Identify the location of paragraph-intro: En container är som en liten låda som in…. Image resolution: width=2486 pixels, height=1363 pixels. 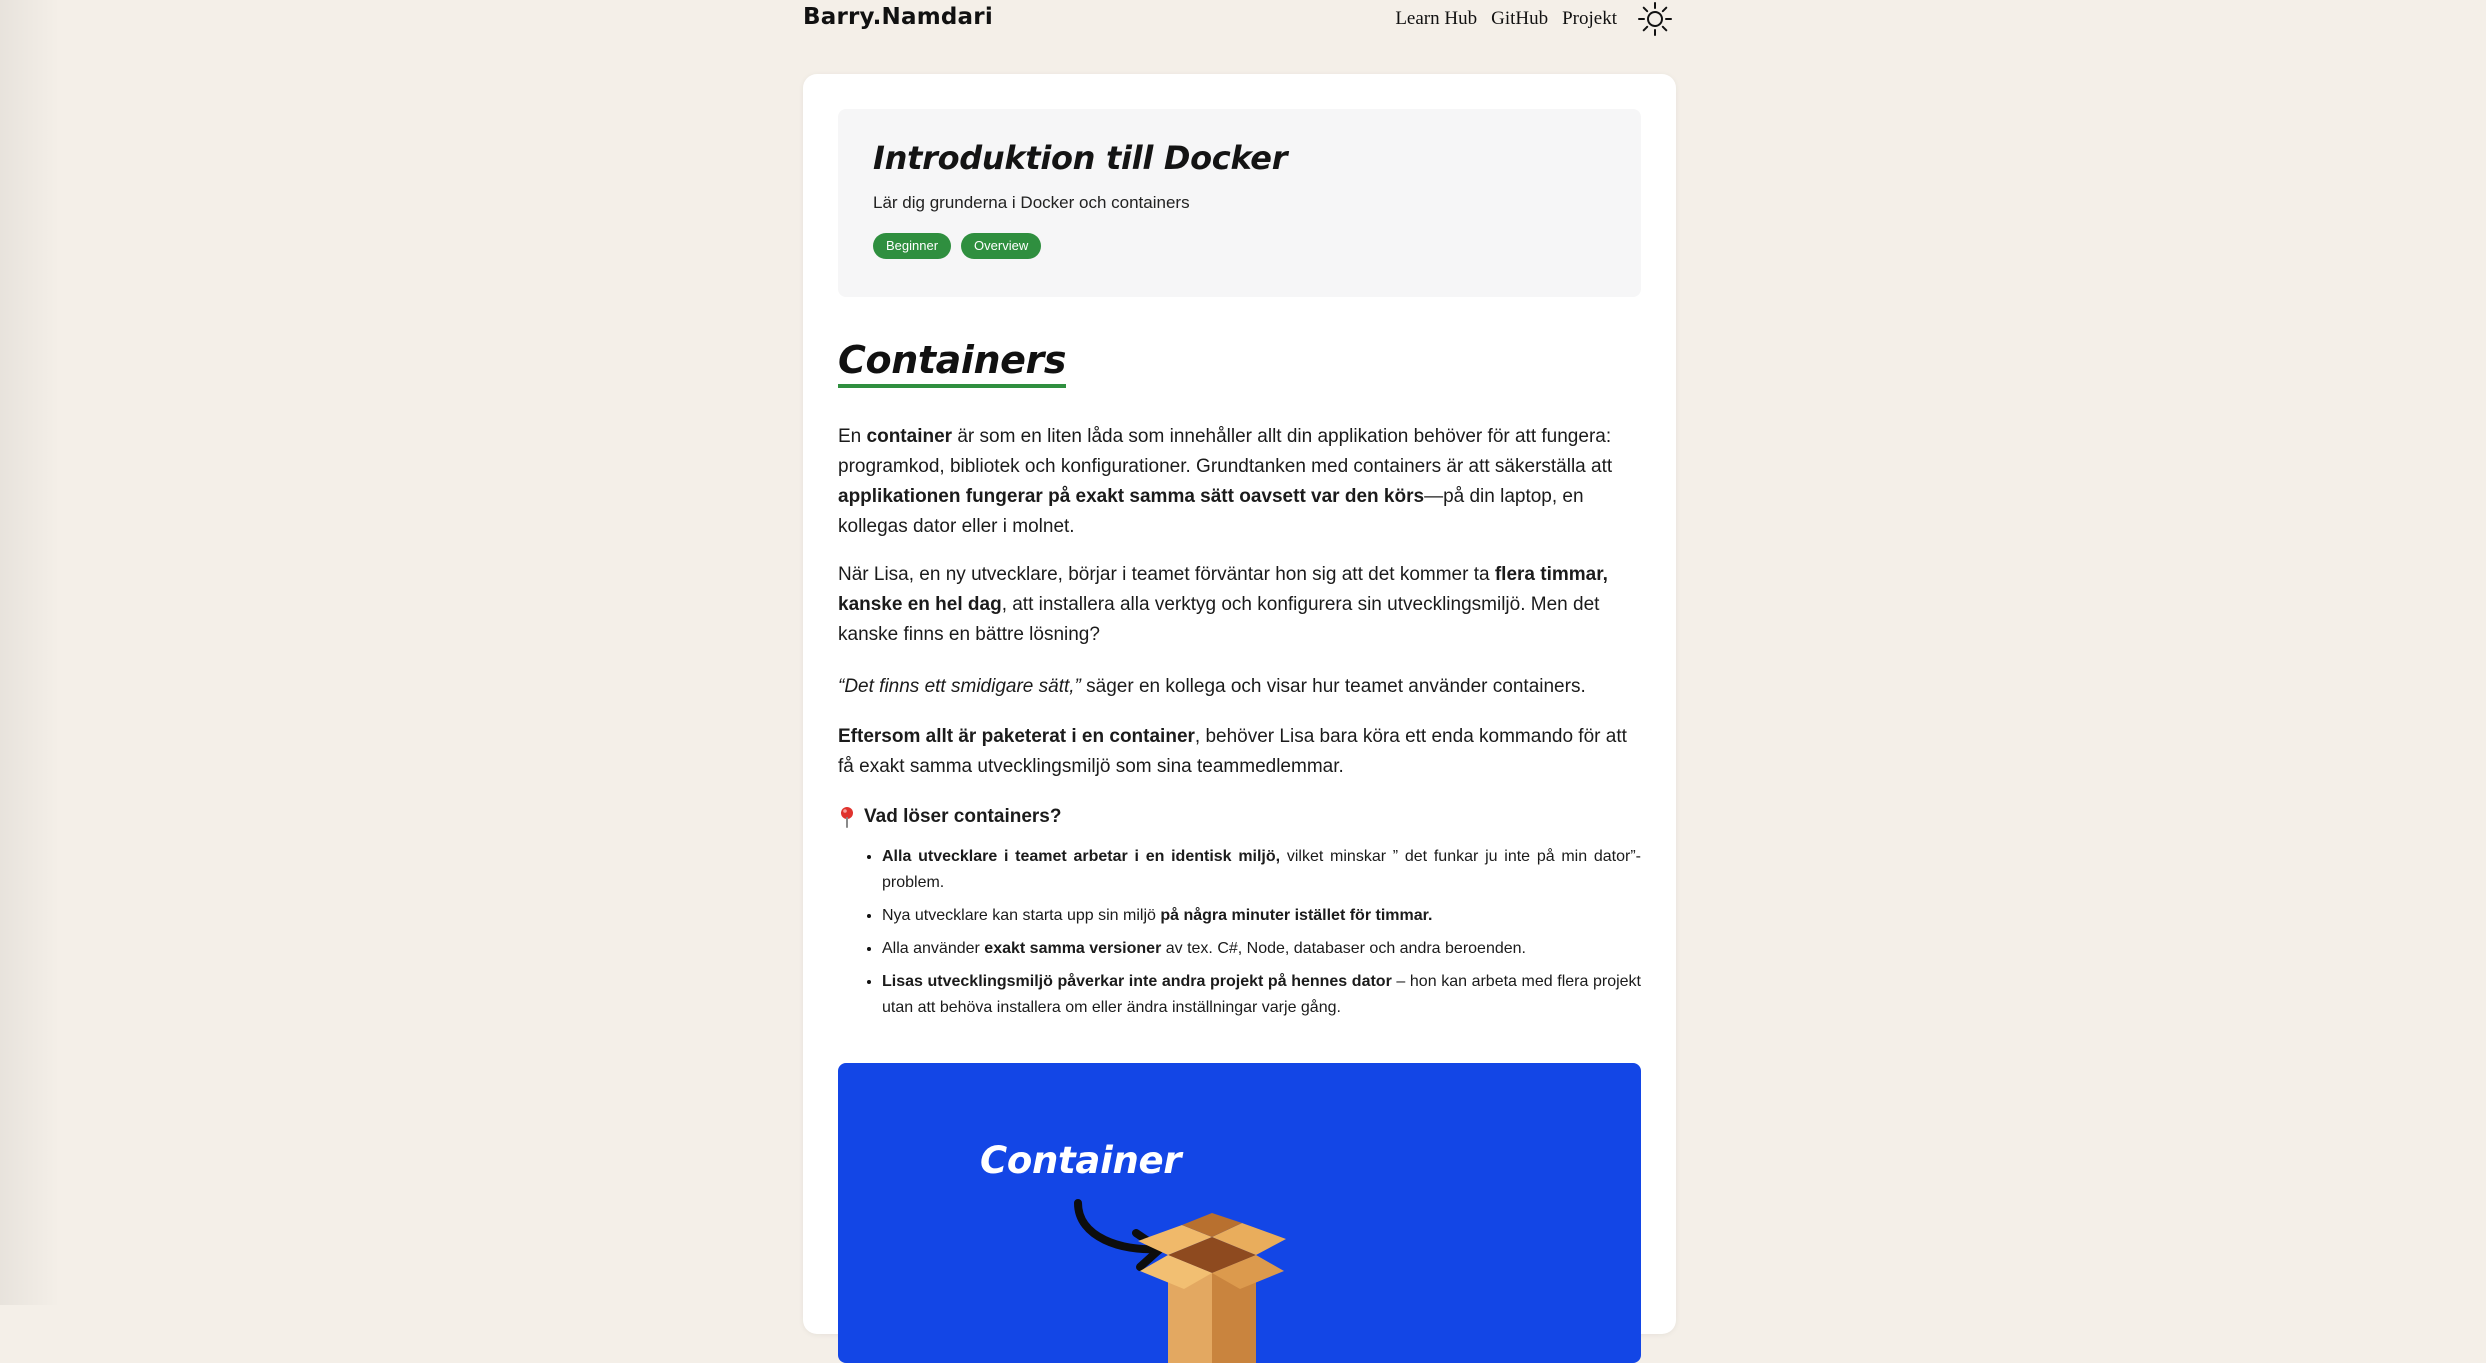
(1225, 481).